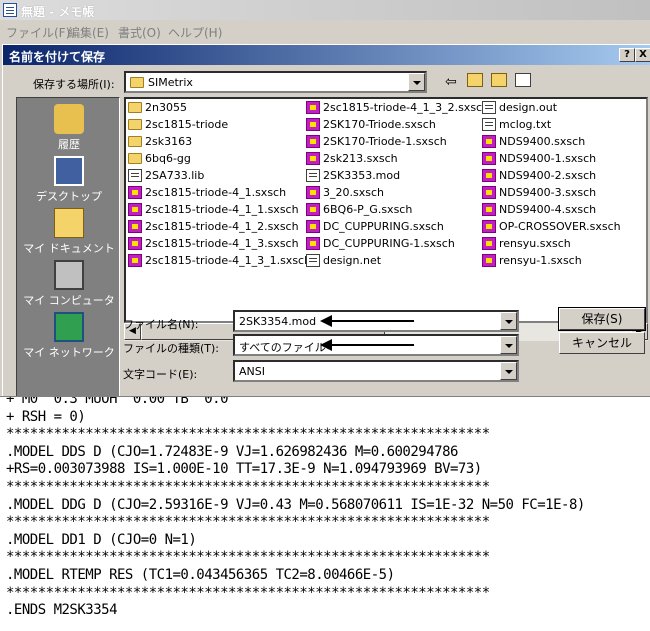 The width and height of the screenshot is (650, 631). What do you see at coordinates (360, 158) in the screenshot?
I see `file-name: 2sk213.sxsch` at bounding box center [360, 158].